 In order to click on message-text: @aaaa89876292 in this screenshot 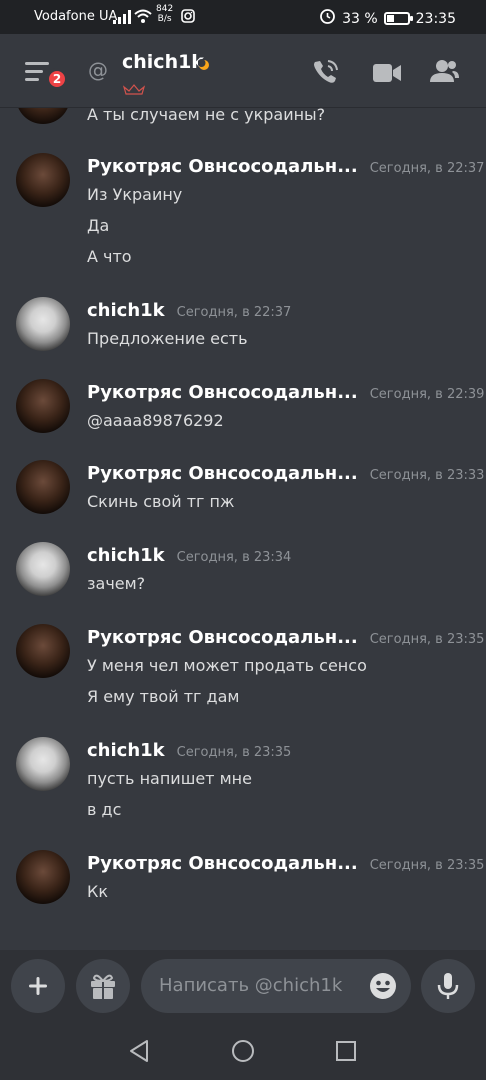, I will do `click(155, 420)`.